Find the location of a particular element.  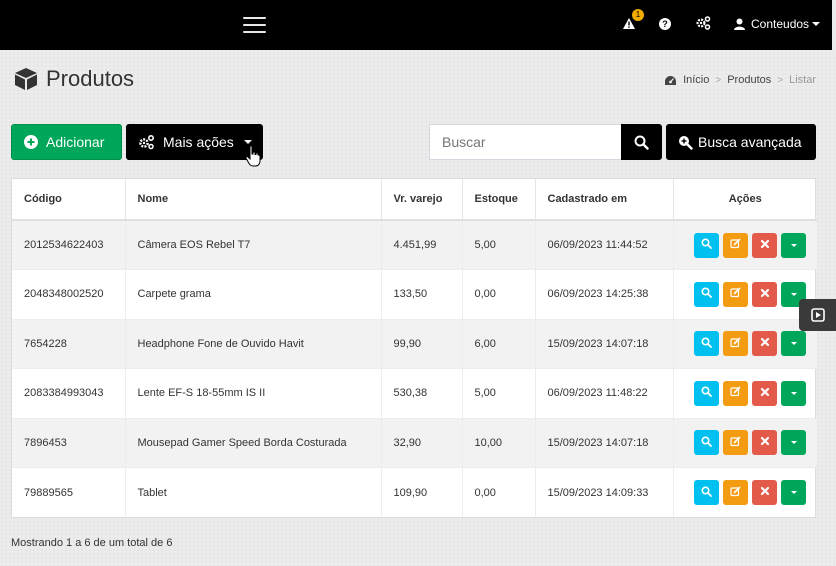

user-icon is located at coordinates (739, 24).